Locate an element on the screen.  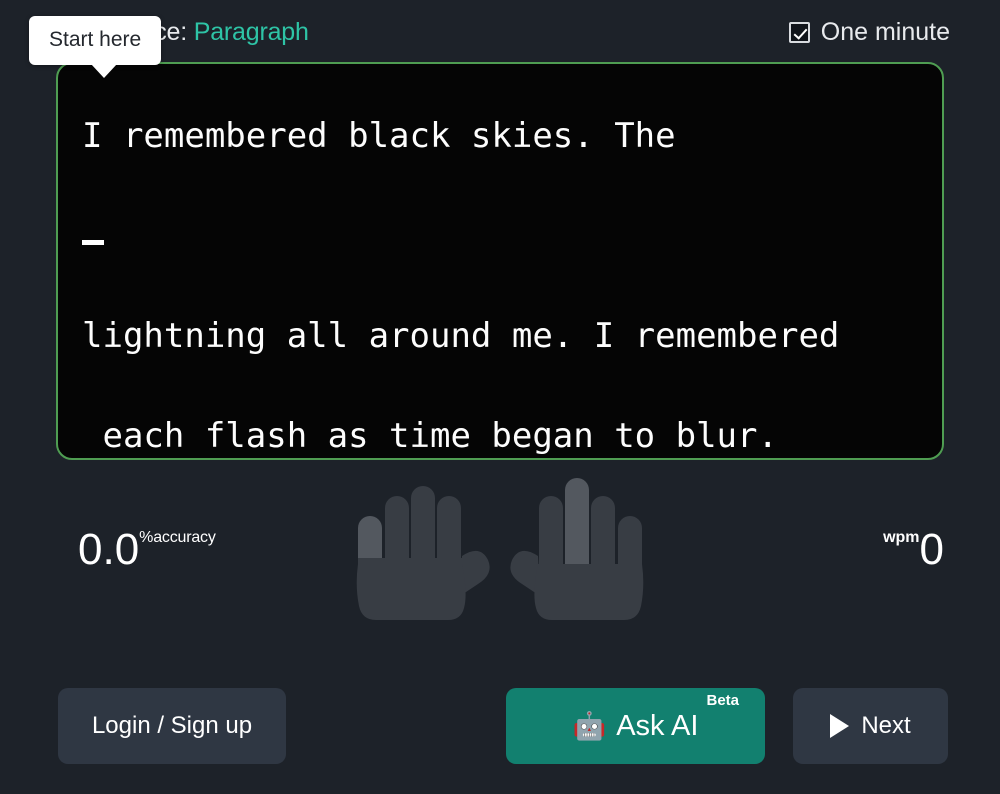
wpm-label: wpm is located at coordinates (901, 537).